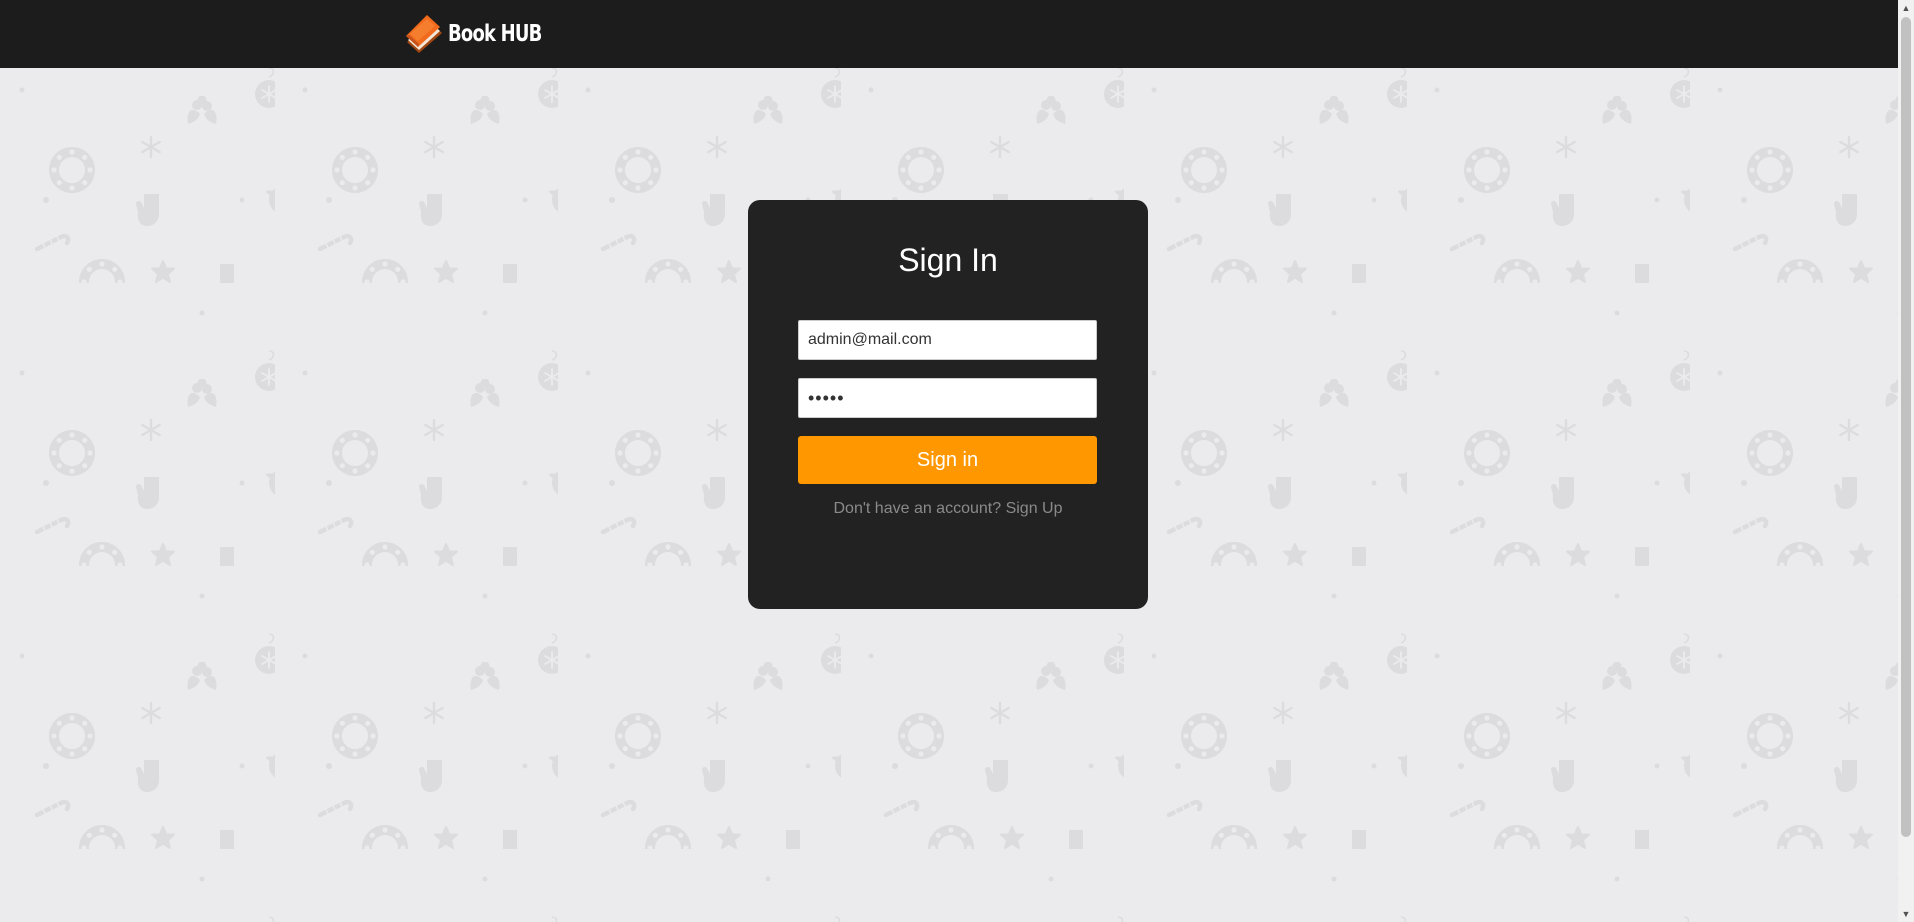  I want to click on brand-logo-link: Book HUB, so click(486, 34).